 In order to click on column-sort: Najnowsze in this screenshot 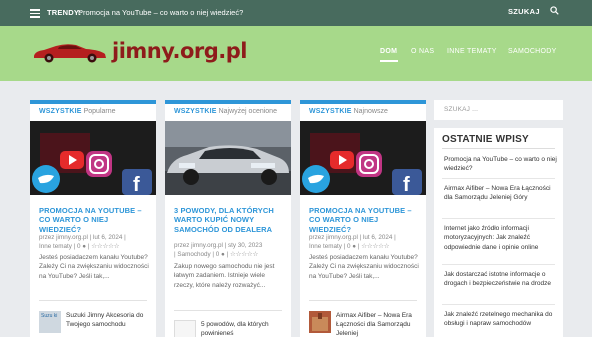, I will do `click(371, 111)`.